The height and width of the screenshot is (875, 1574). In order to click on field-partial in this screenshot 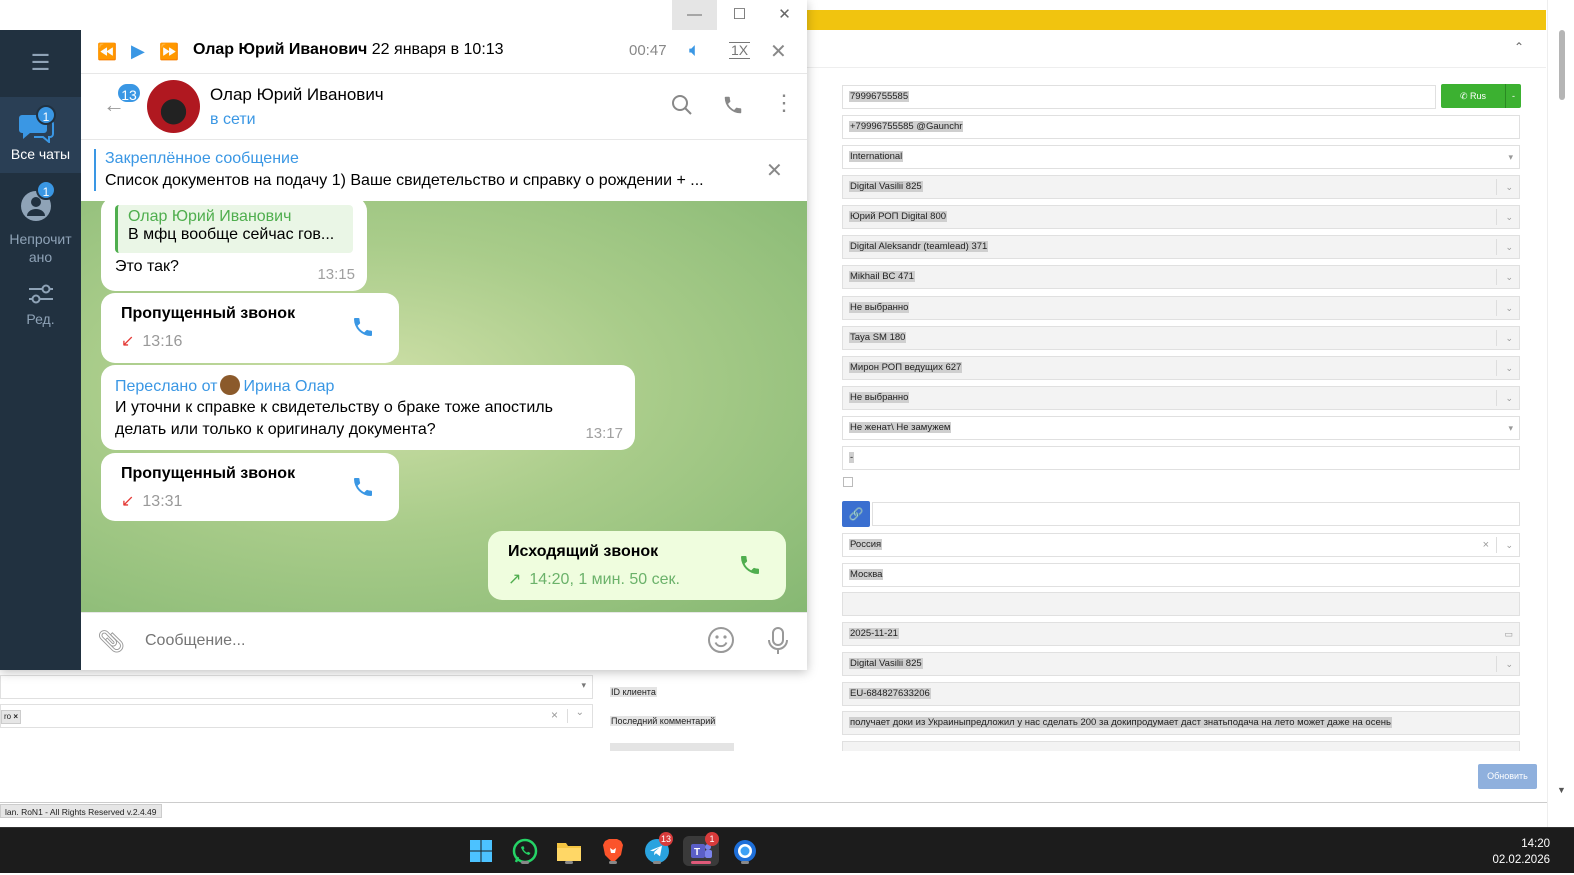, I will do `click(1181, 746)`.